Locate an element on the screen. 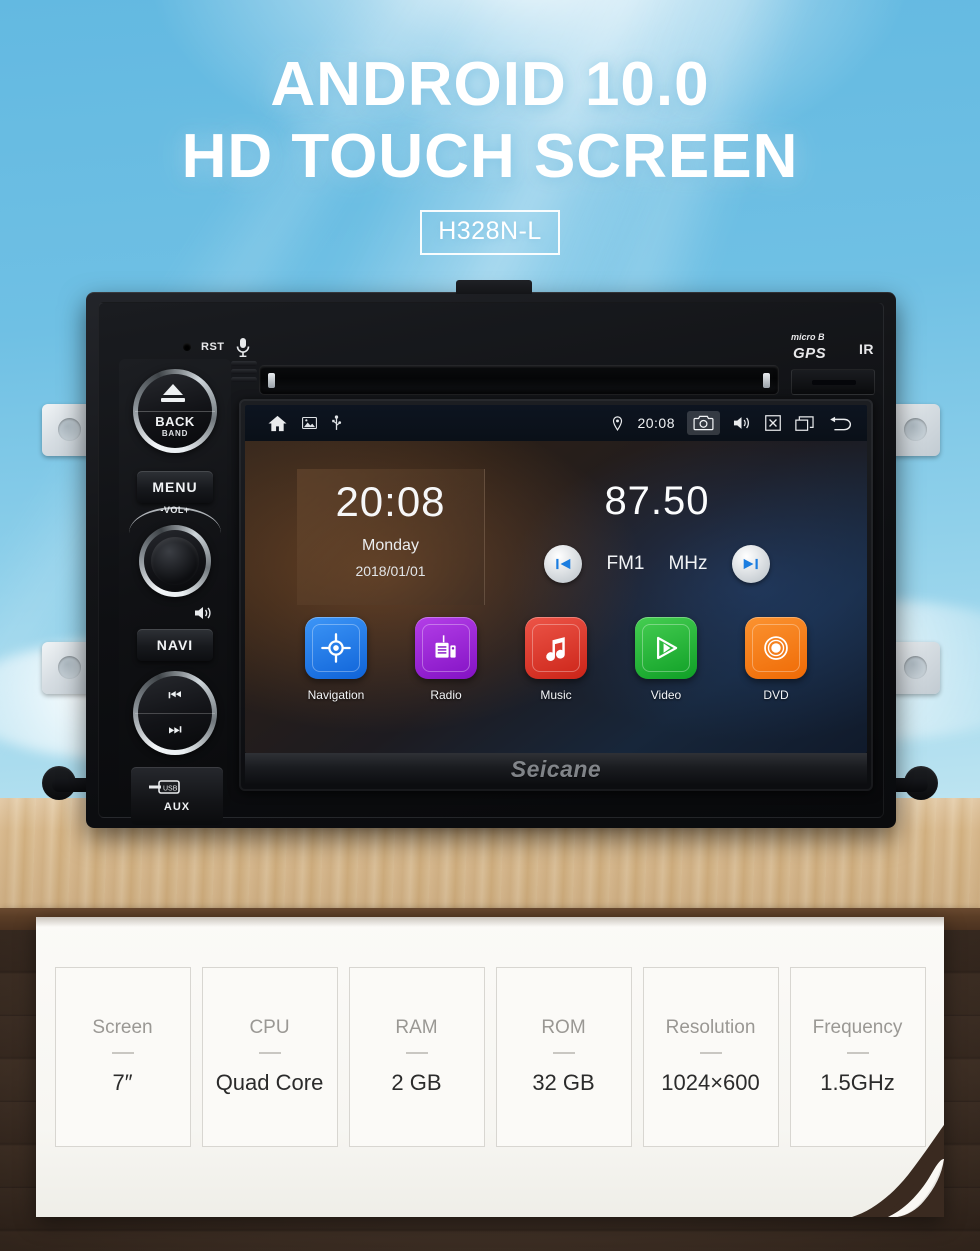 This screenshot has width=980, height=1251. volume-label: -VOL+ is located at coordinates (175, 510).